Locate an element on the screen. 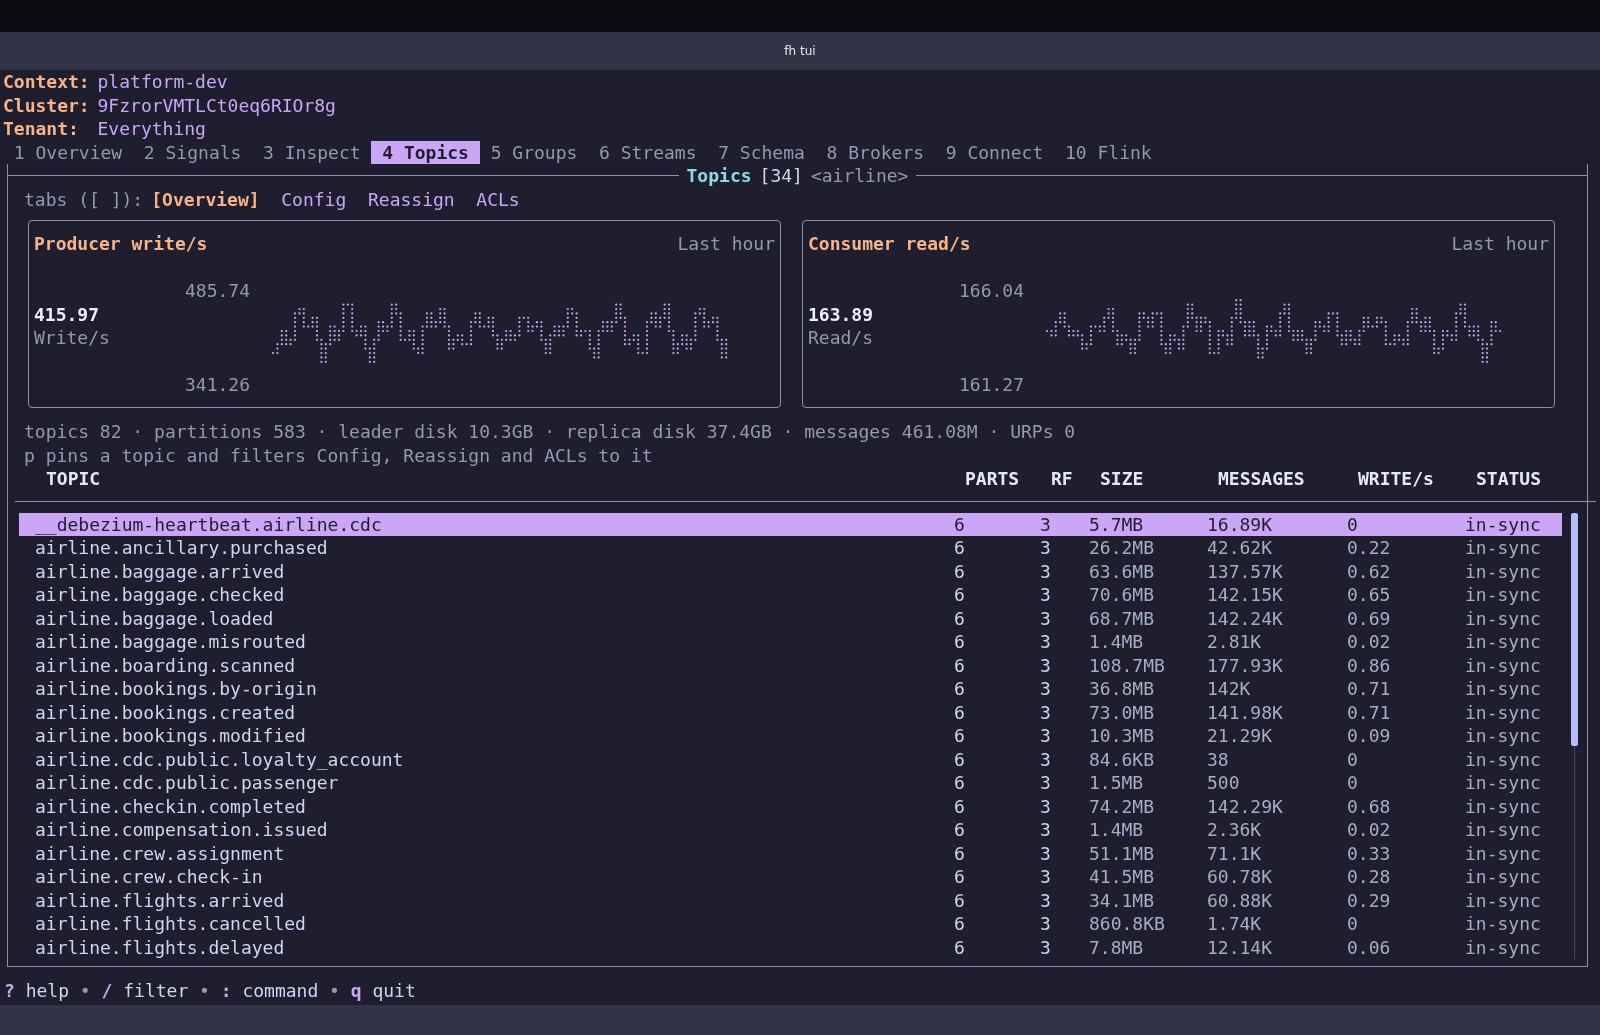 The image size is (1600, 1035). table-cell-text: 142.15K is located at coordinates (1245, 595).